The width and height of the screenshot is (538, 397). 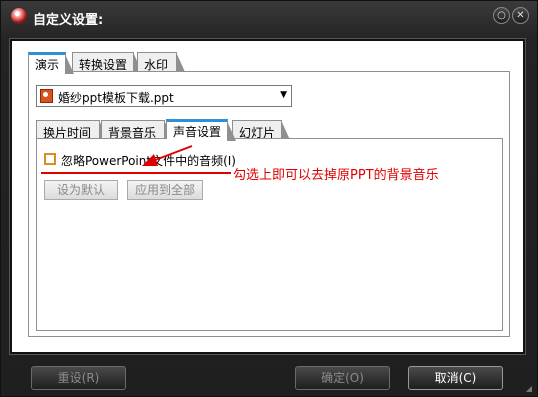 I want to click on reset-button: 重设(R), so click(x=78, y=378).